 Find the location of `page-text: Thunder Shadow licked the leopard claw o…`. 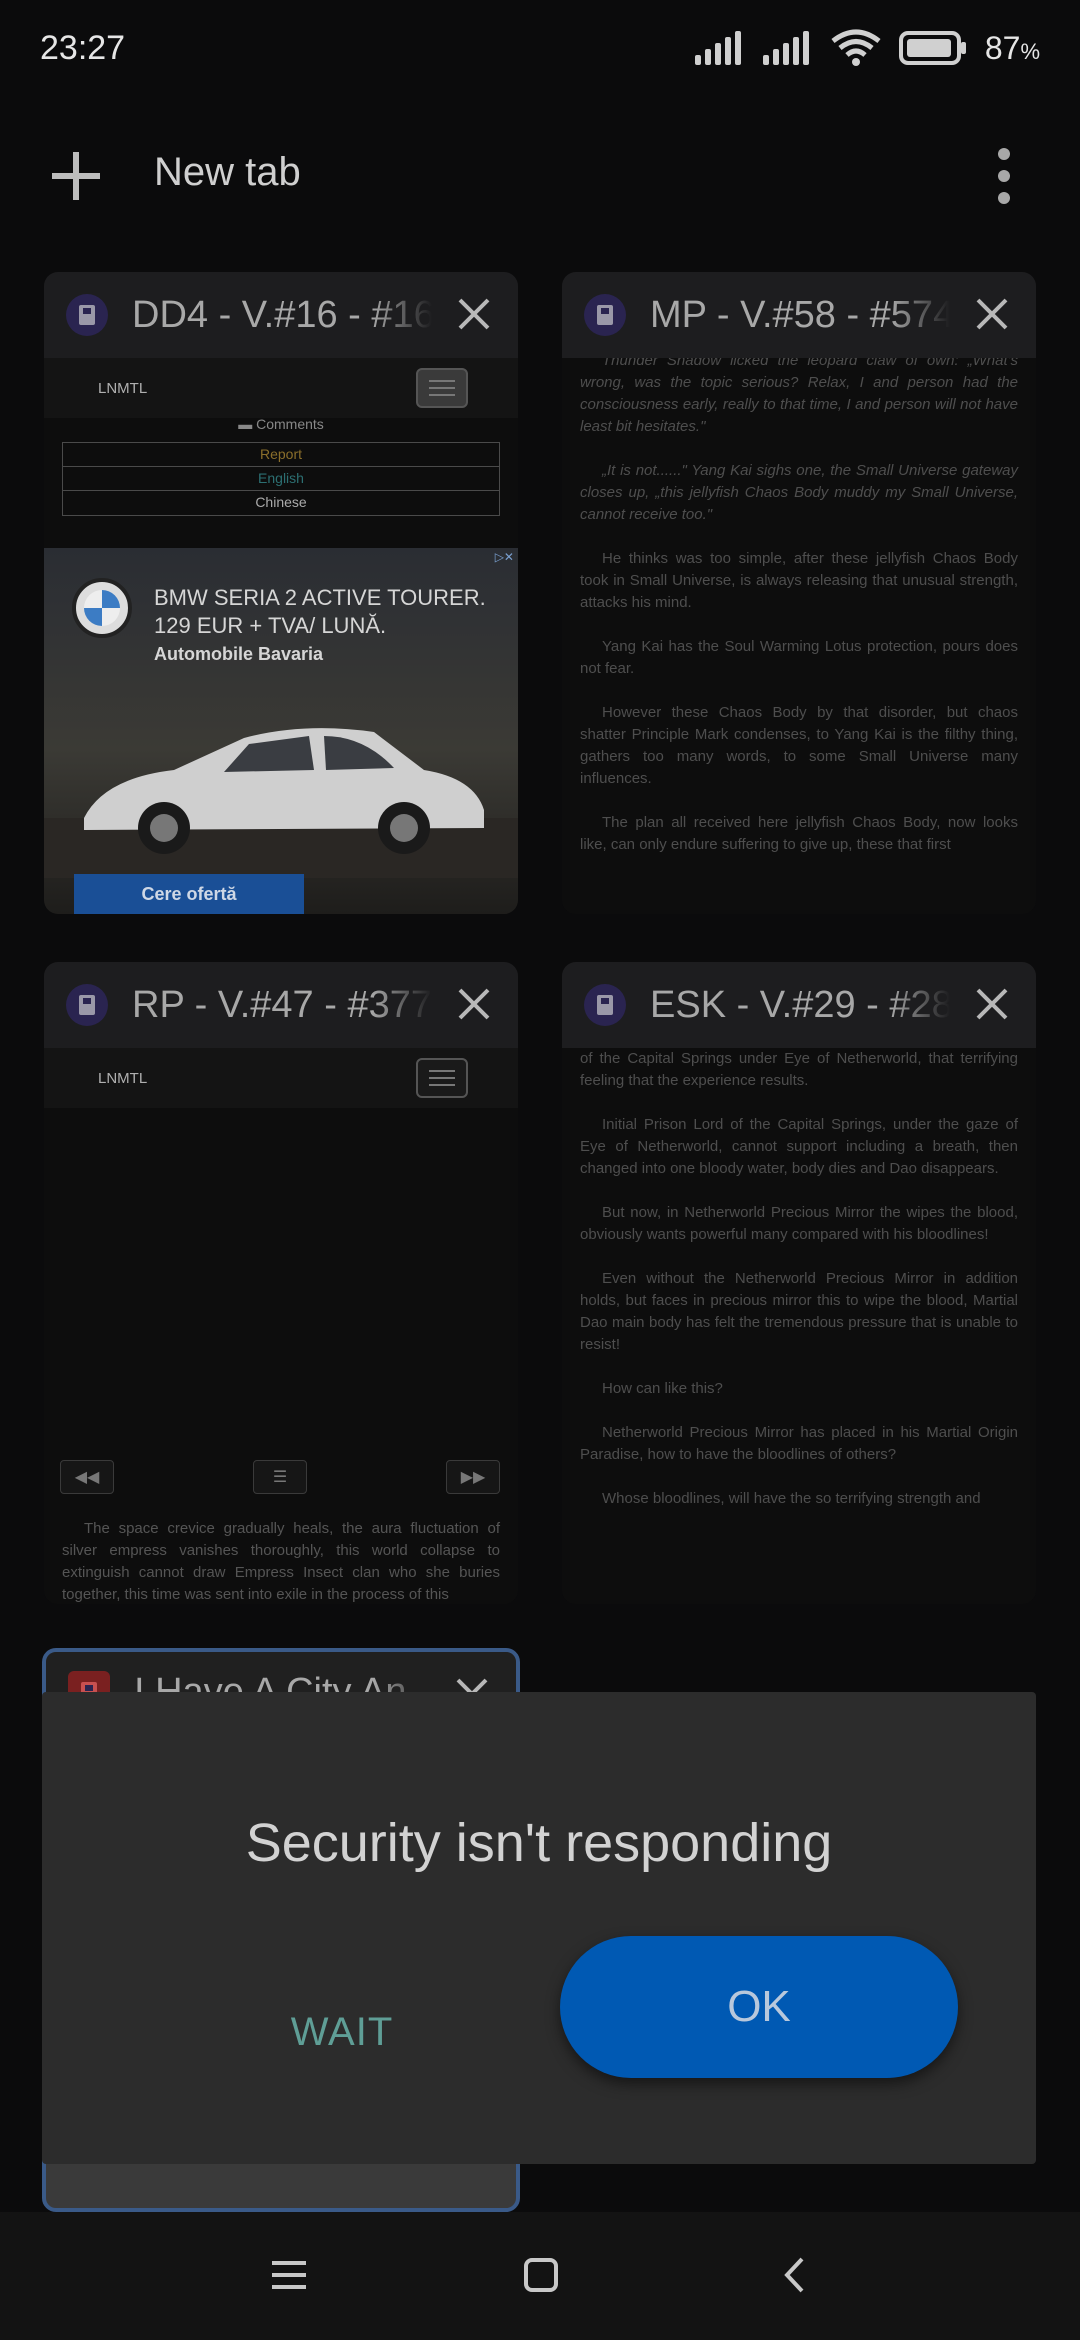

page-text: Thunder Shadow licked the leopard claw o… is located at coordinates (799, 605).